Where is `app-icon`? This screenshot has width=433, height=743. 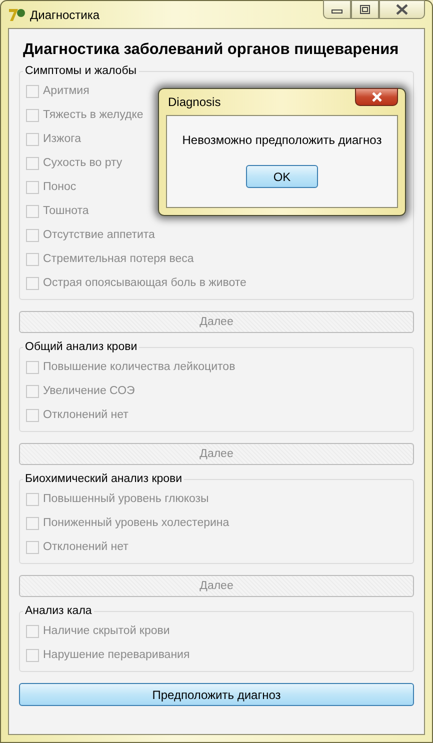
app-icon is located at coordinates (17, 14).